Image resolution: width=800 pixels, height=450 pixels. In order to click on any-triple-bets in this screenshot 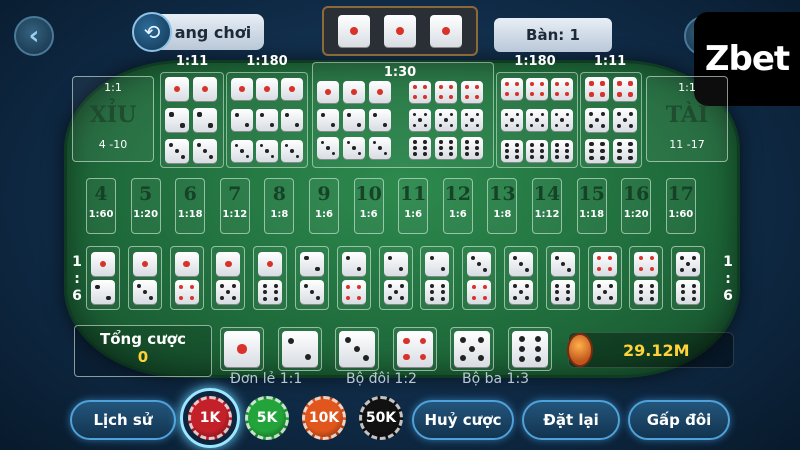, I will do `click(403, 115)`.